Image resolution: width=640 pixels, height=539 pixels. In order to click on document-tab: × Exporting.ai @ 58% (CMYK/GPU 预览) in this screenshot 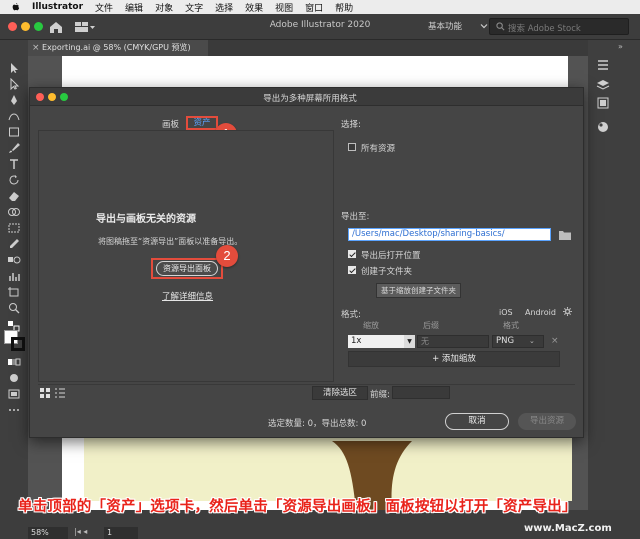, I will do `click(118, 48)`.